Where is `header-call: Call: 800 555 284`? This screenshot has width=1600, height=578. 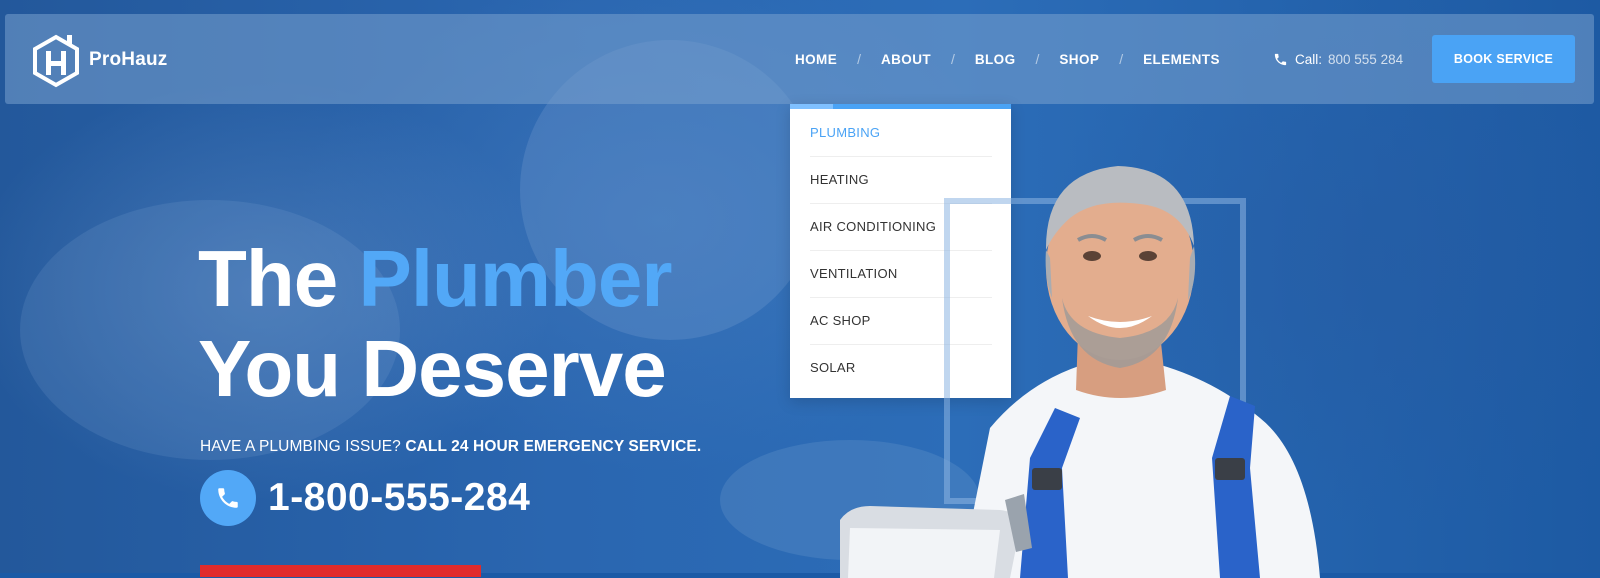 header-call: Call: 800 555 284 is located at coordinates (1338, 59).